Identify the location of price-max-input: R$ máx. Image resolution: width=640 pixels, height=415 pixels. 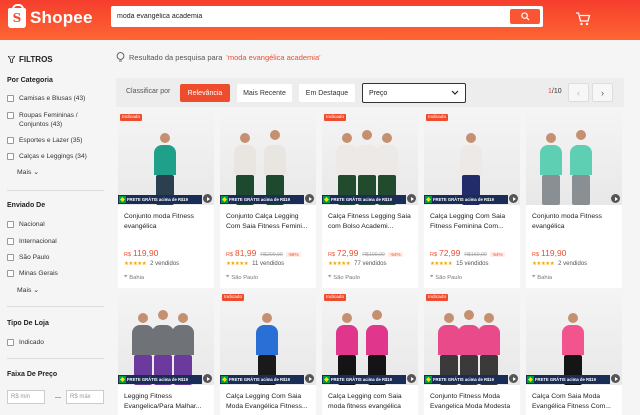
(85, 397).